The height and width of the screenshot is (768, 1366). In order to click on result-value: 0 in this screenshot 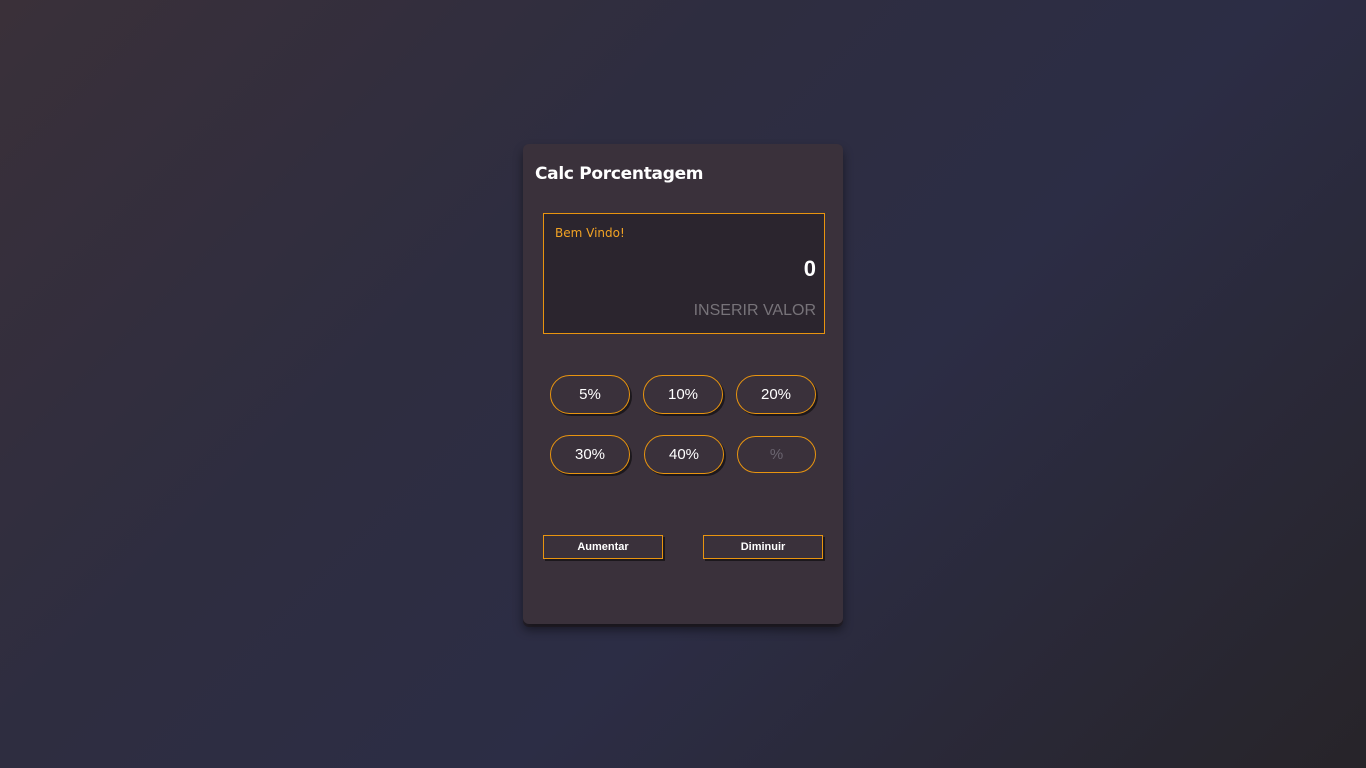, I will do `click(809, 268)`.